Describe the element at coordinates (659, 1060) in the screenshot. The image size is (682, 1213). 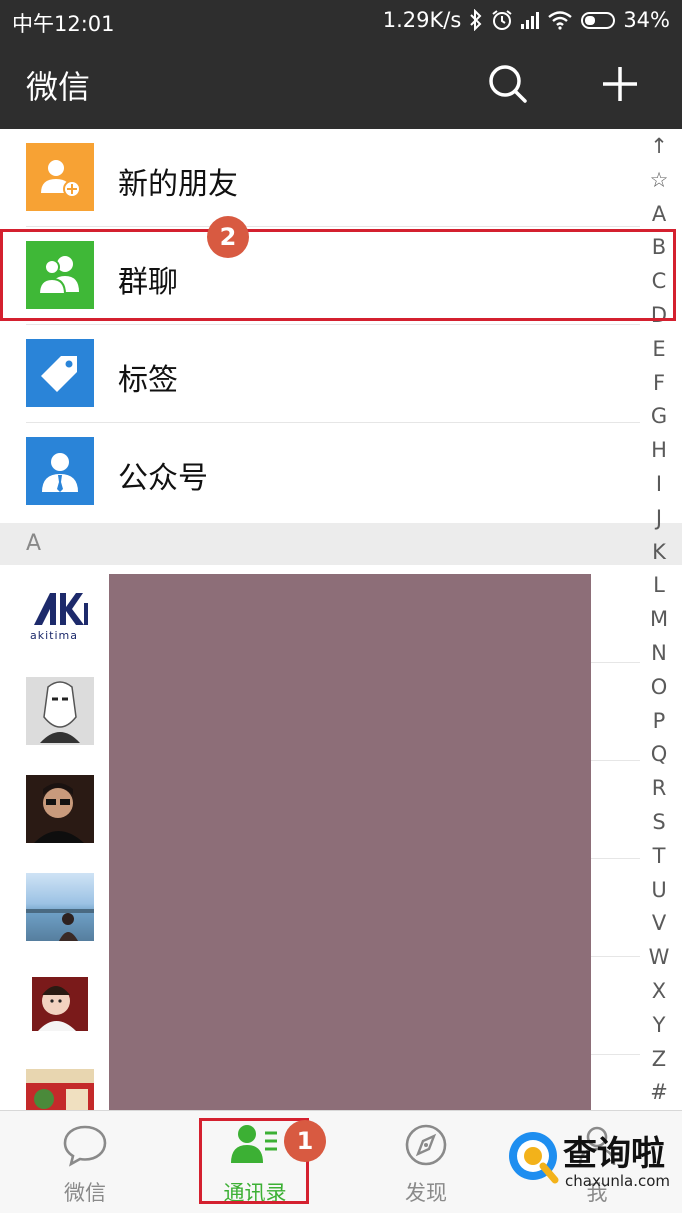
I see `index-letter: Z` at that location.